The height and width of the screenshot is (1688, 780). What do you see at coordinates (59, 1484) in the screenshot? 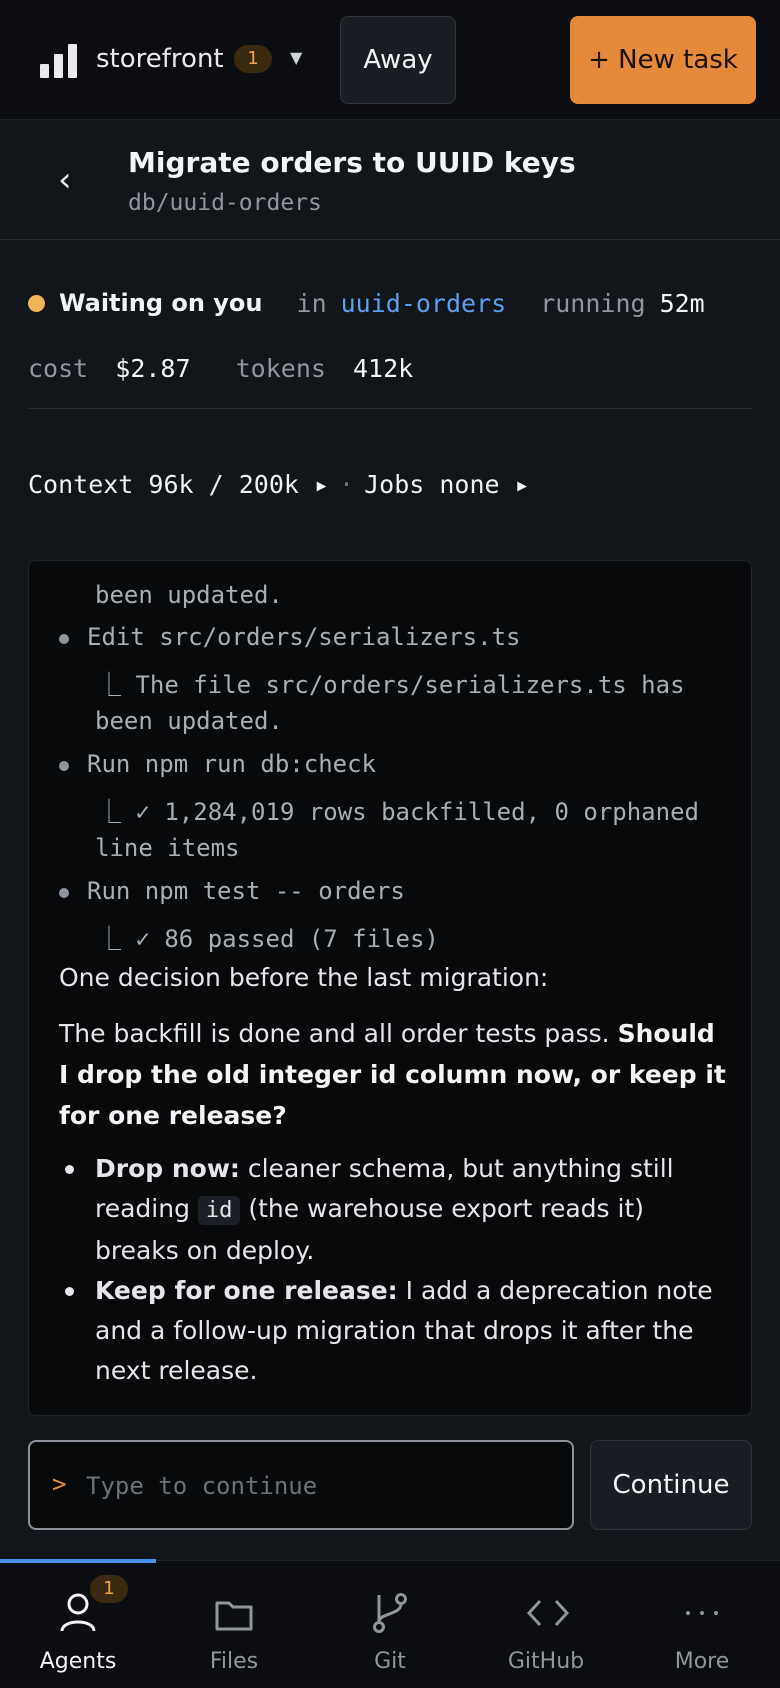
I see `prompt-chevron-icon: >` at bounding box center [59, 1484].